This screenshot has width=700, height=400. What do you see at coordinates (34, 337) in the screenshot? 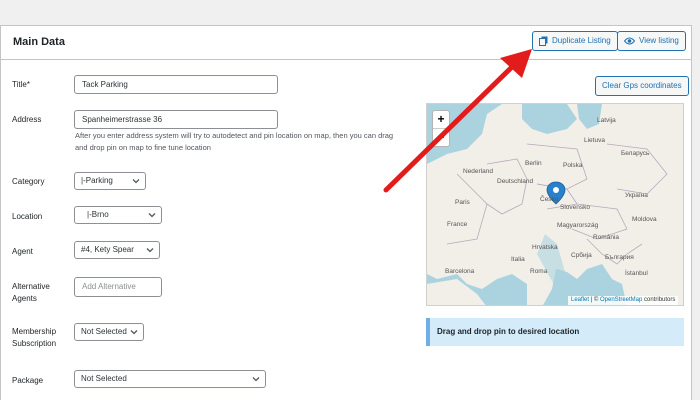
I see `membership-label: Membership Subscription` at bounding box center [34, 337].